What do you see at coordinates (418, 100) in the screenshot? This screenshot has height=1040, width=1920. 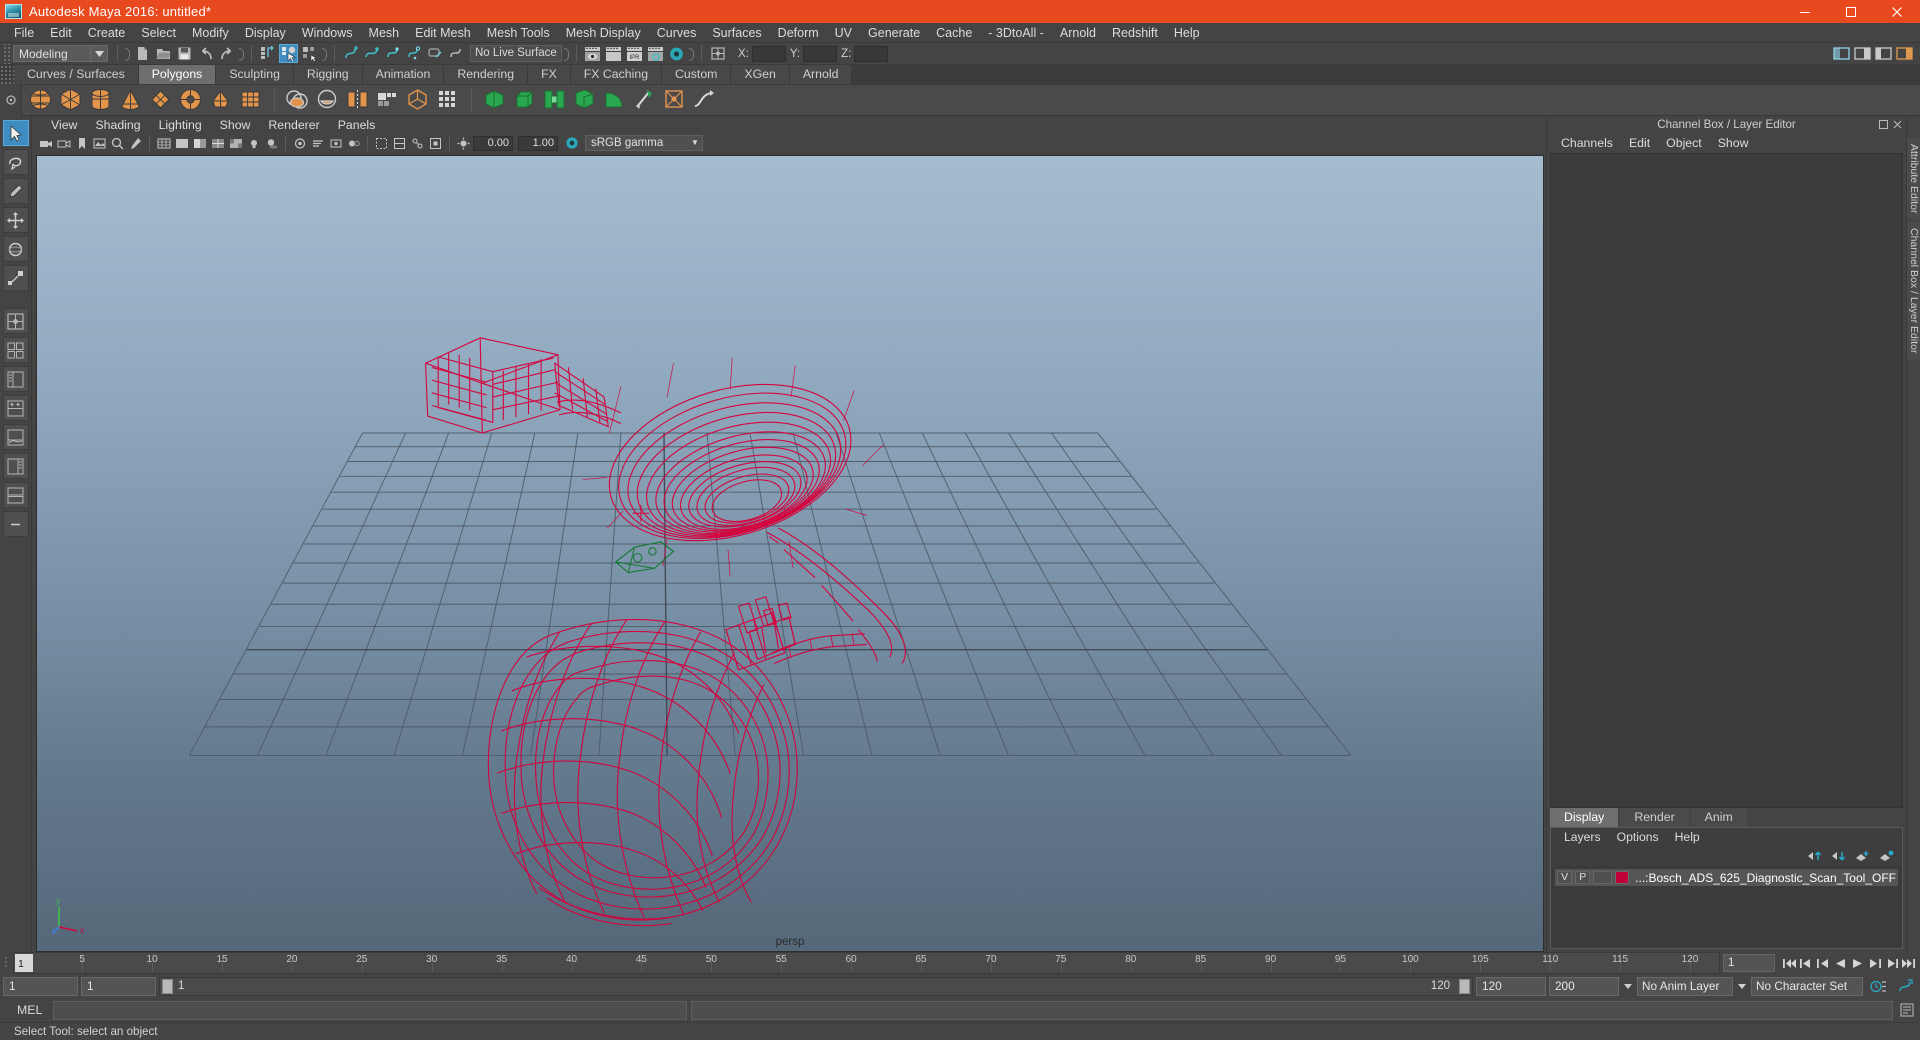 I see `extract-icon` at bounding box center [418, 100].